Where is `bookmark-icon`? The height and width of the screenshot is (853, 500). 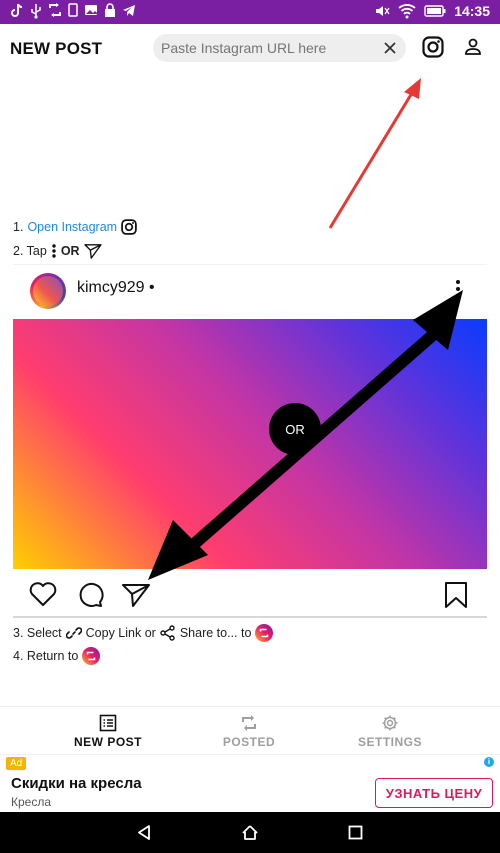 bookmark-icon is located at coordinates (456, 595).